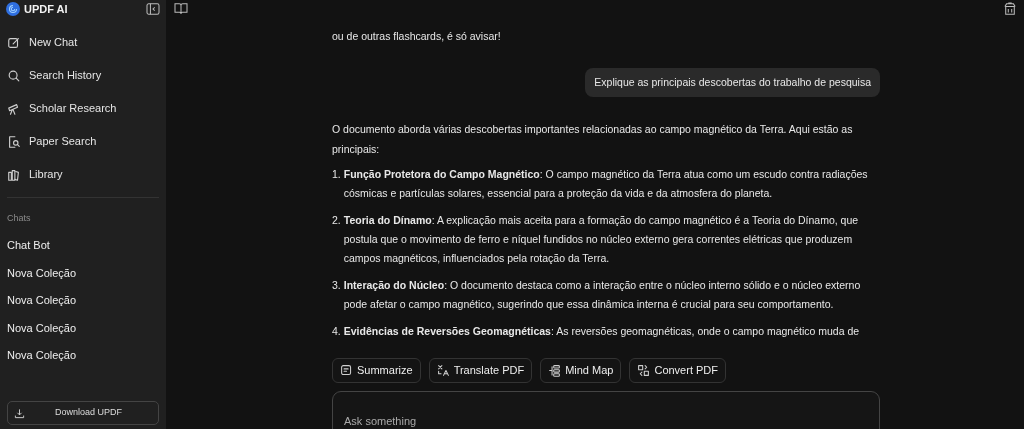 The image size is (1024, 429). I want to click on message-text: ou de outras flashcards, é só avisar!, so click(417, 36).